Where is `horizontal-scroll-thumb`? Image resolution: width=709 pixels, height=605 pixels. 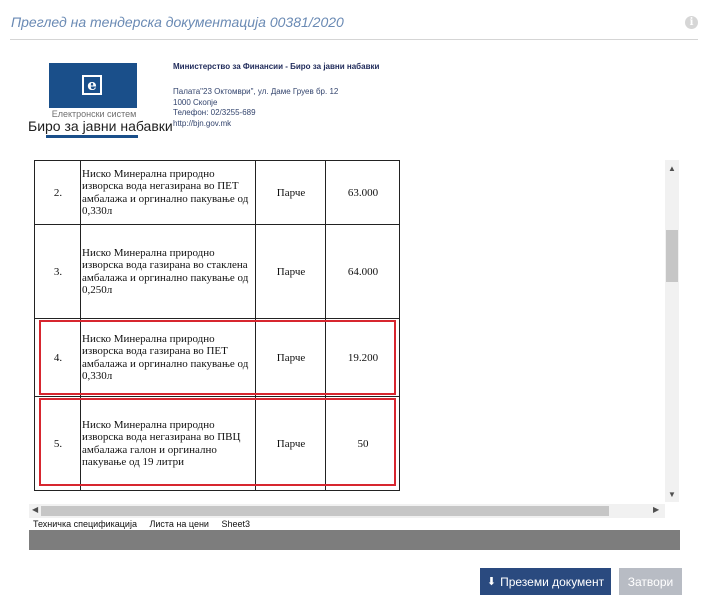
horizontal-scroll-thumb is located at coordinates (325, 511).